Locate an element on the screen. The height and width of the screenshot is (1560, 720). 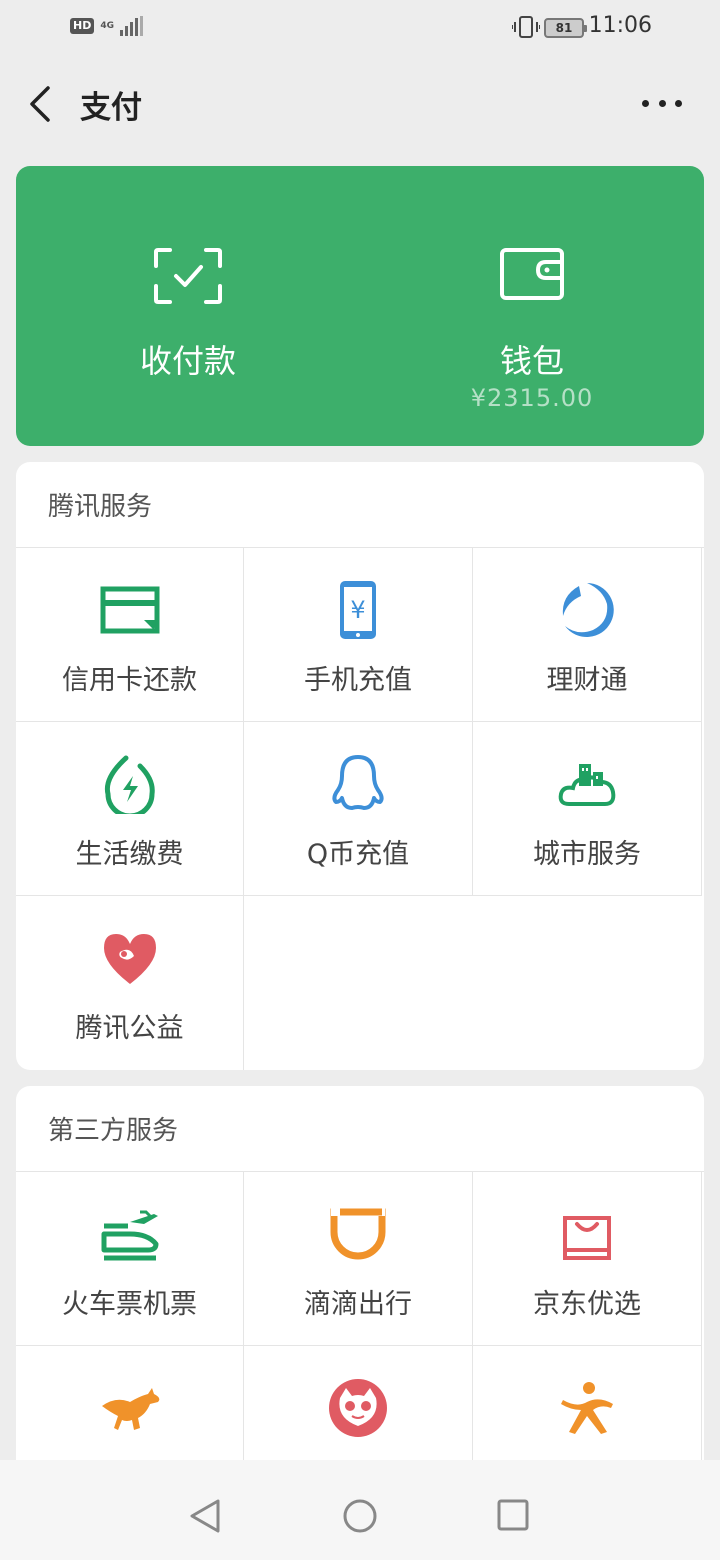
section-title: 腾讯服务 is located at coordinates (360, 505).